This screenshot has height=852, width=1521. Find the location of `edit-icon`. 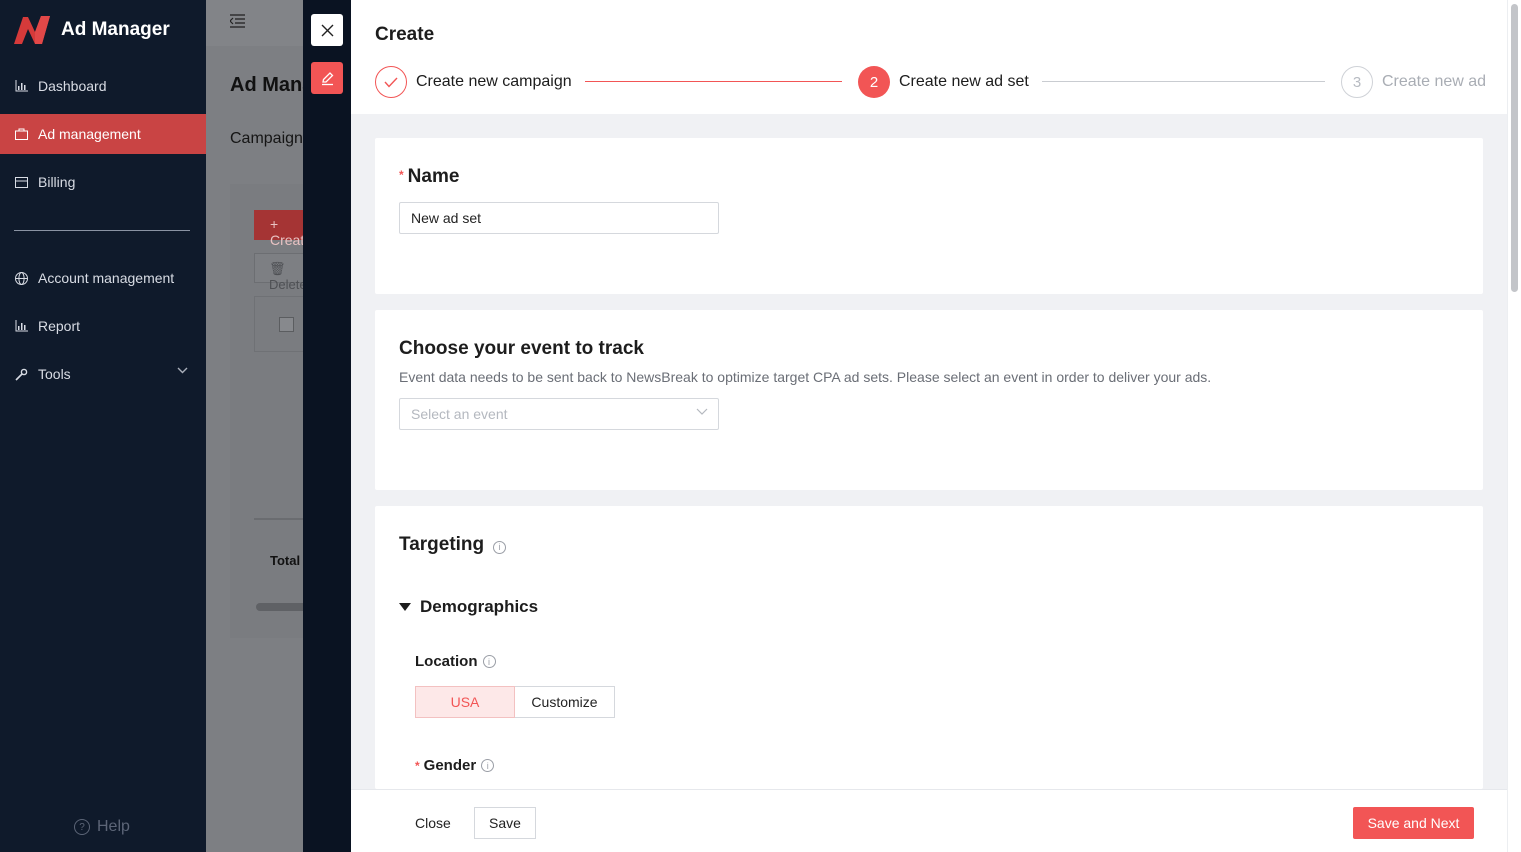

edit-icon is located at coordinates (327, 78).